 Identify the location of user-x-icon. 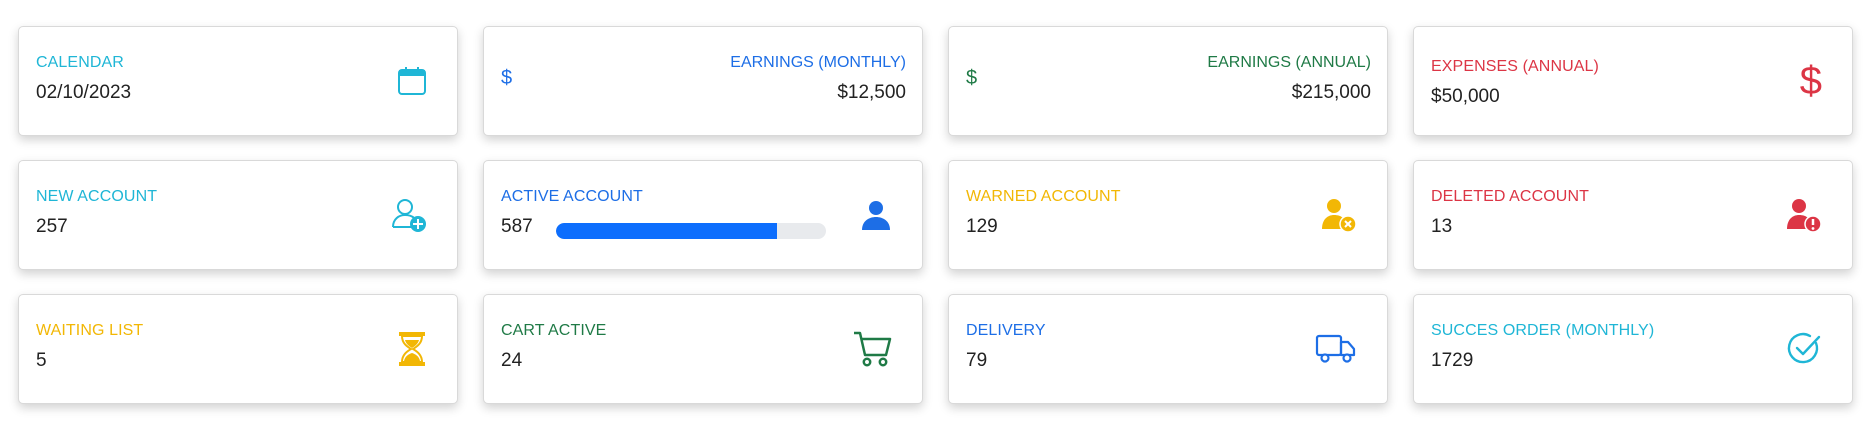
(1339, 215).